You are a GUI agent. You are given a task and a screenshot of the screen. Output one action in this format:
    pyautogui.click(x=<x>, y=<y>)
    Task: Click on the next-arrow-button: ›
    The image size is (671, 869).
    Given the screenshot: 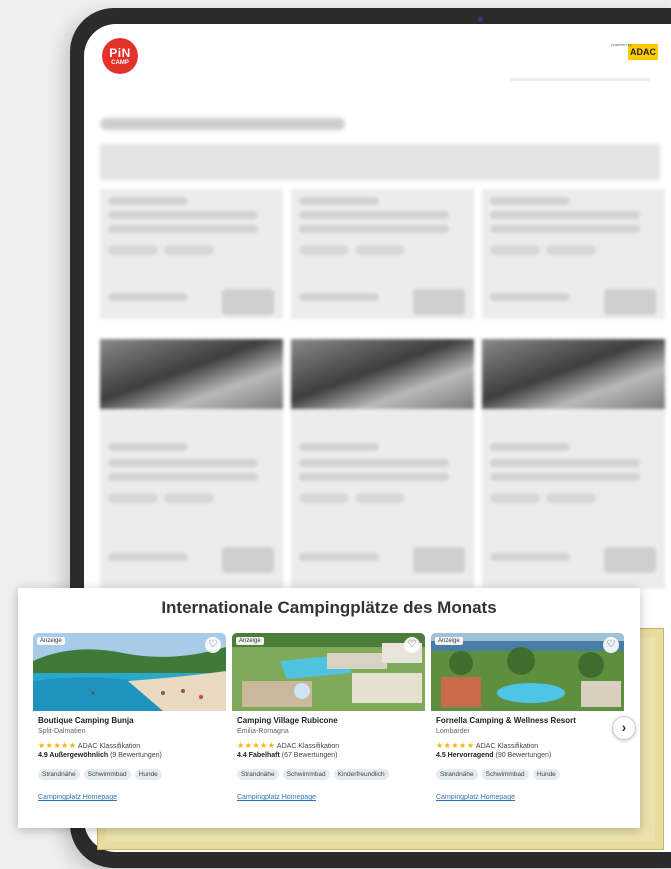 What is the action you would take?
    pyautogui.click(x=624, y=728)
    